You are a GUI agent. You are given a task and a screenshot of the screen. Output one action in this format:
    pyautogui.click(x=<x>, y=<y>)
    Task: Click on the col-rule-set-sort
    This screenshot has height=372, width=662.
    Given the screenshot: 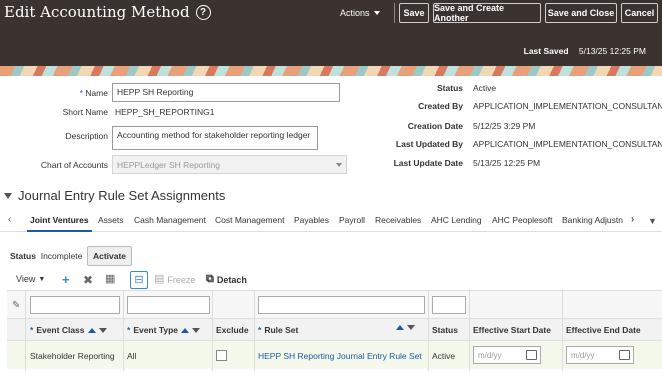 What is the action you would take?
    pyautogui.click(x=405, y=327)
    